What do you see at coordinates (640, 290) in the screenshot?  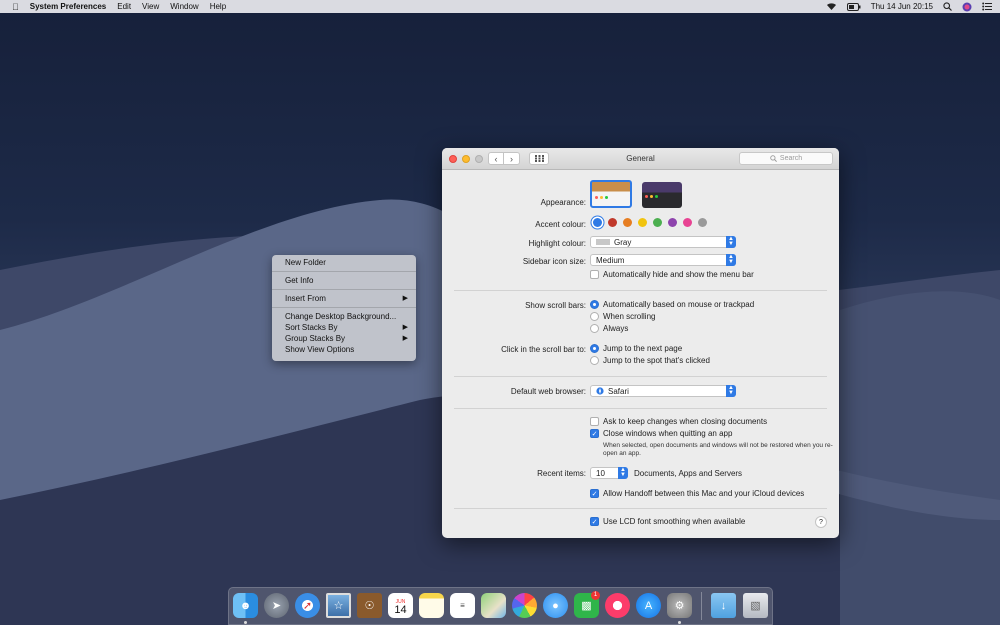 I see `section-divider` at bounding box center [640, 290].